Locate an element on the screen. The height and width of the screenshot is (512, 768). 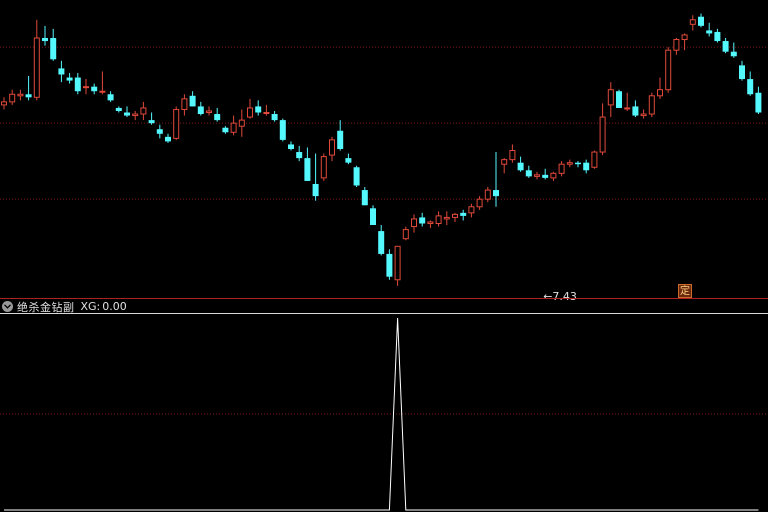
fixed-marker-button: 定 is located at coordinates (685, 291).